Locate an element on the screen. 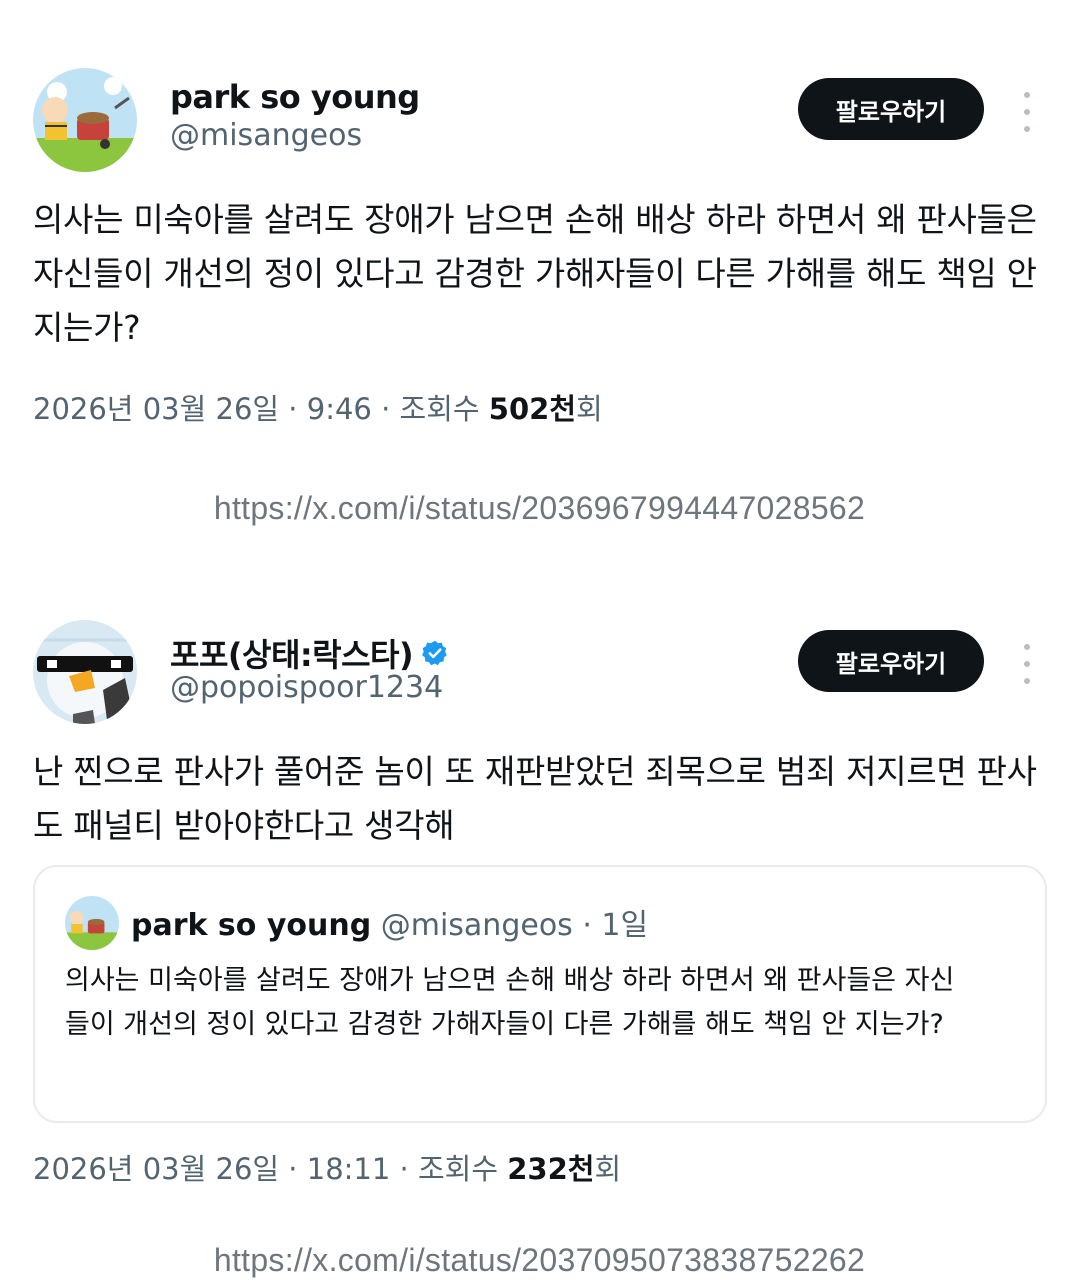 This screenshot has width=1079, height=1282. quoted-time: · 1일 is located at coordinates (615, 925).